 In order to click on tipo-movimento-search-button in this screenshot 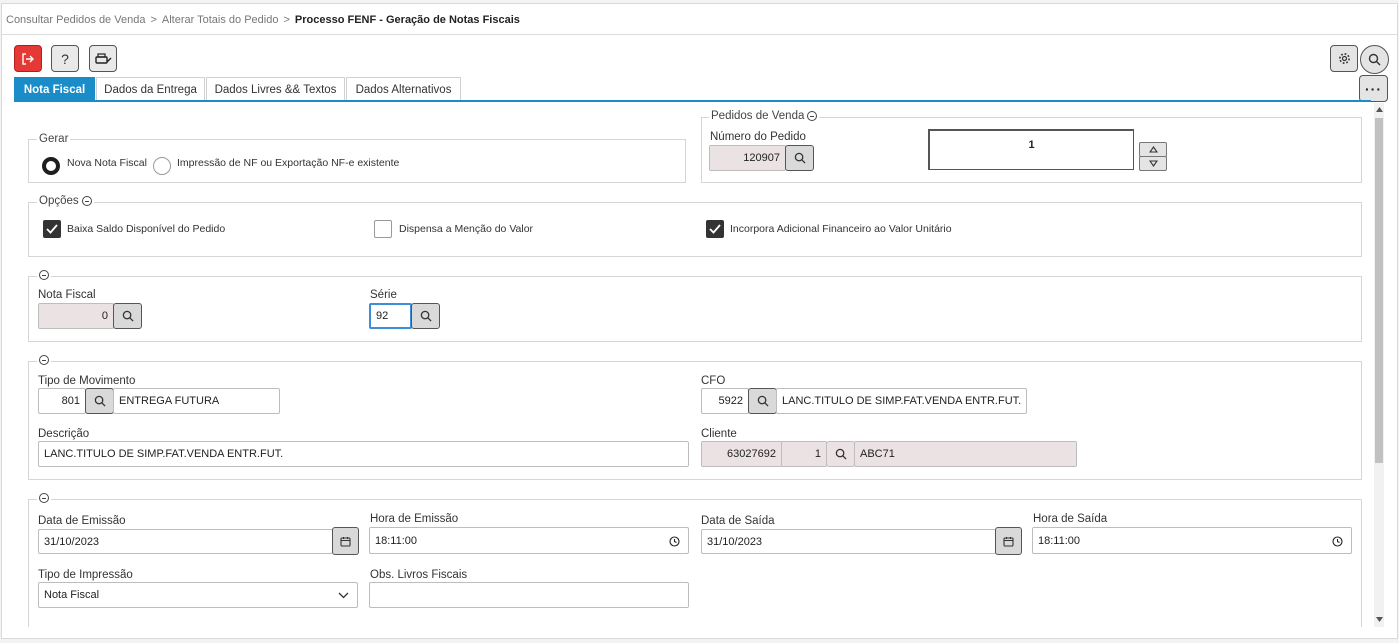, I will do `click(99, 401)`.